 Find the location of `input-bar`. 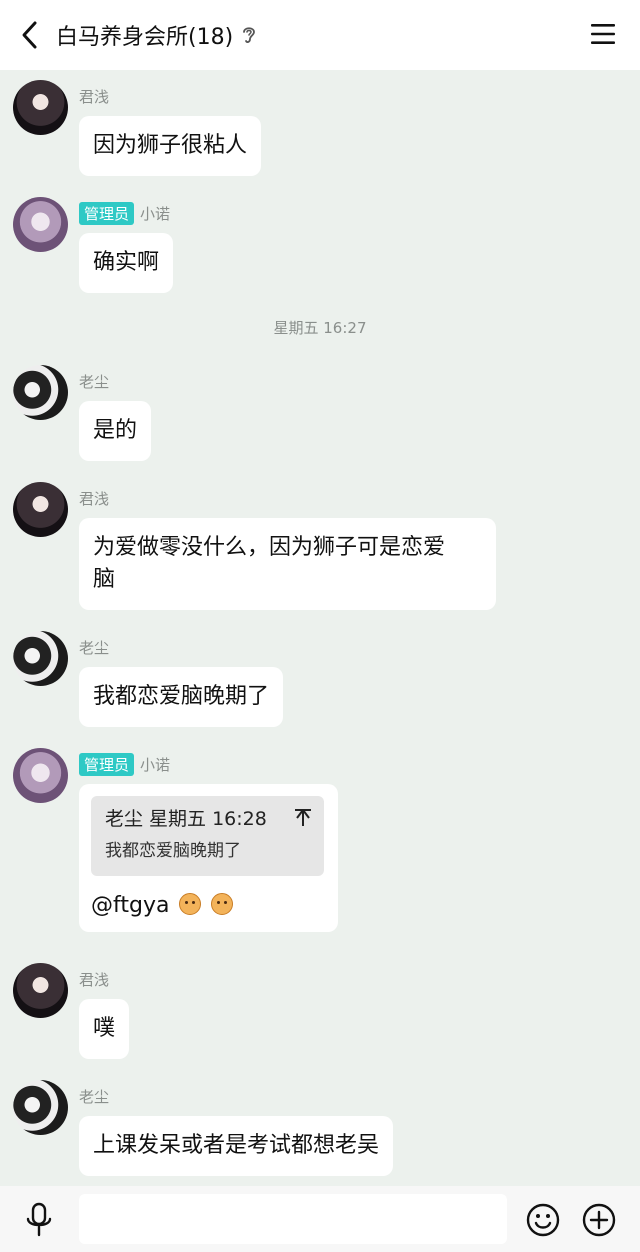

input-bar is located at coordinates (320, 1219).